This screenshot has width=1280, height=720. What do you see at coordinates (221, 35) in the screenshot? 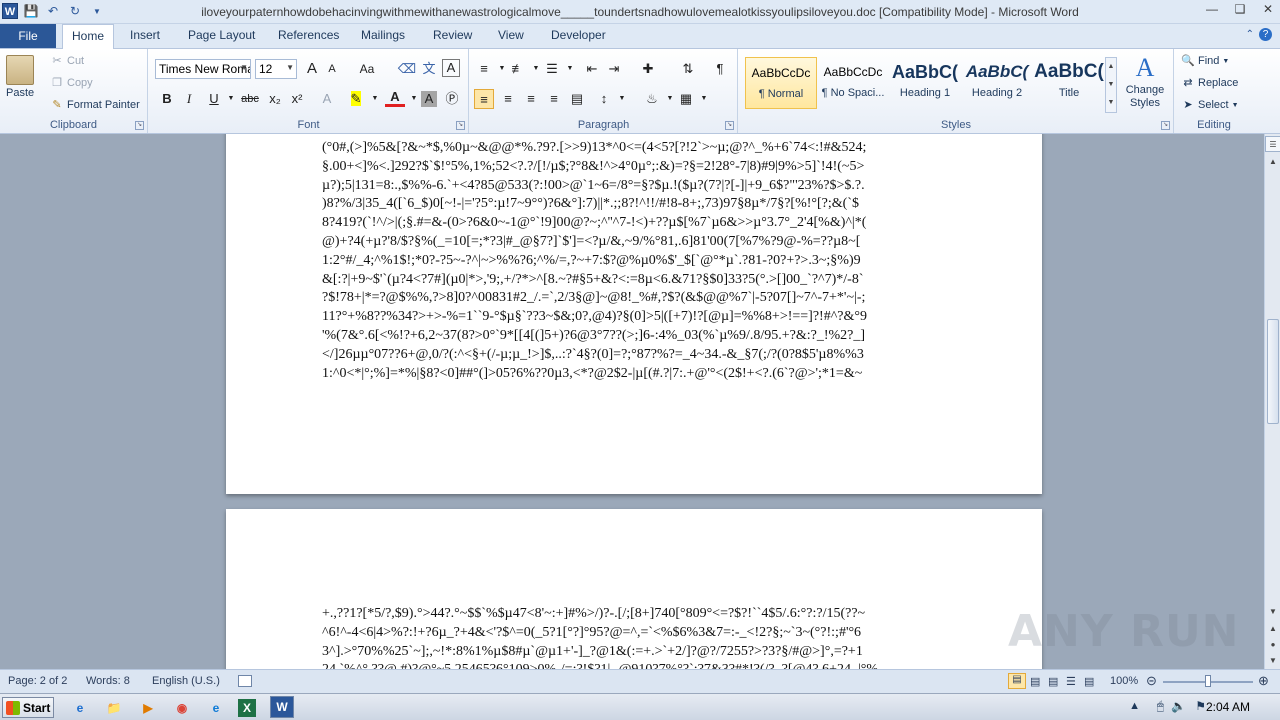
I see `tab-page-layout: Page Layout` at bounding box center [221, 35].